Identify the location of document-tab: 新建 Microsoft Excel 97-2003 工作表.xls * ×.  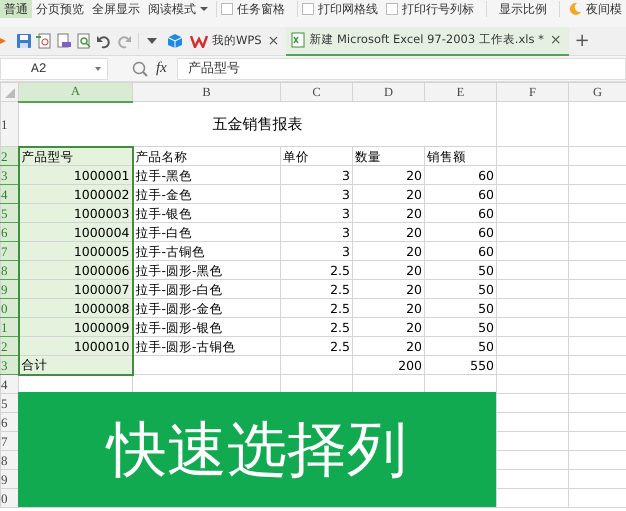
(427, 41).